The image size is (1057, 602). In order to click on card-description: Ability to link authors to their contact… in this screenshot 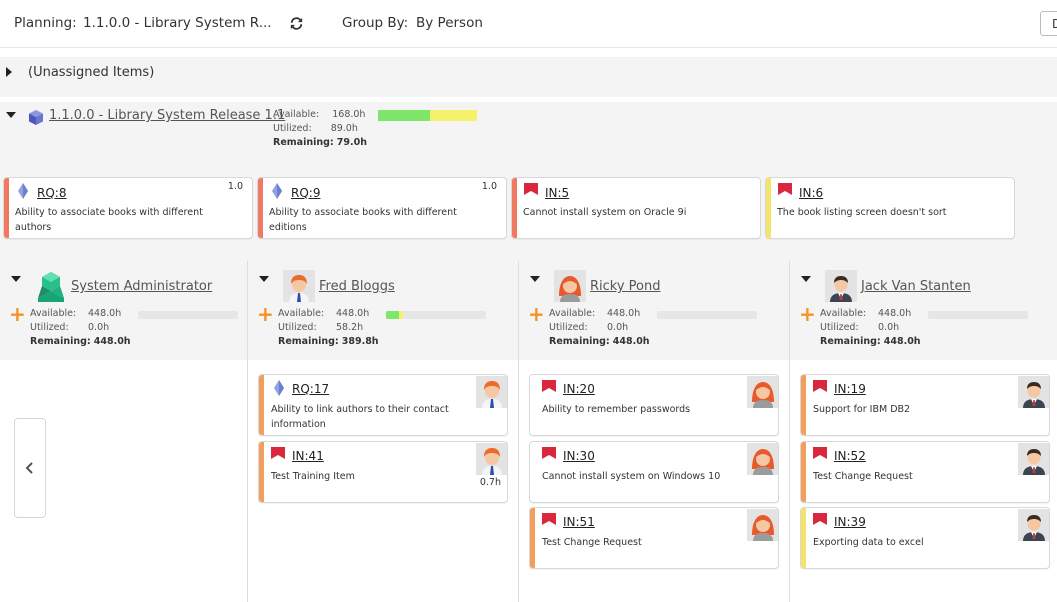, I will do `click(360, 417)`.